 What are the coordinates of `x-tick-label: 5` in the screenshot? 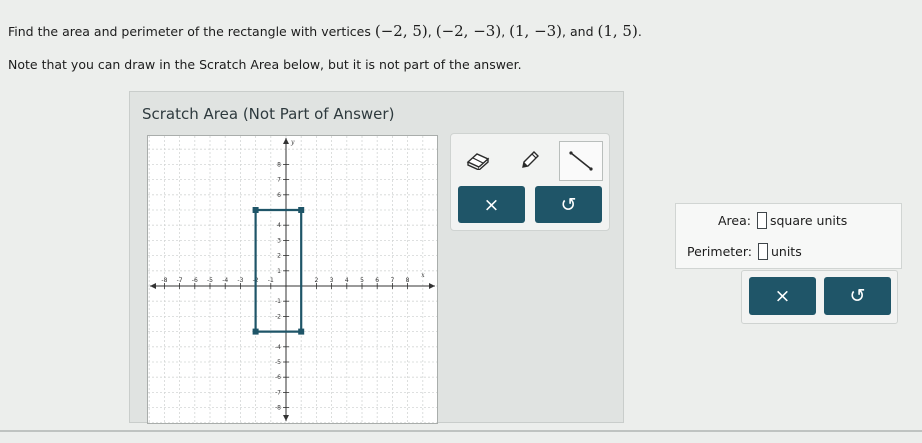 It's located at (362, 280).